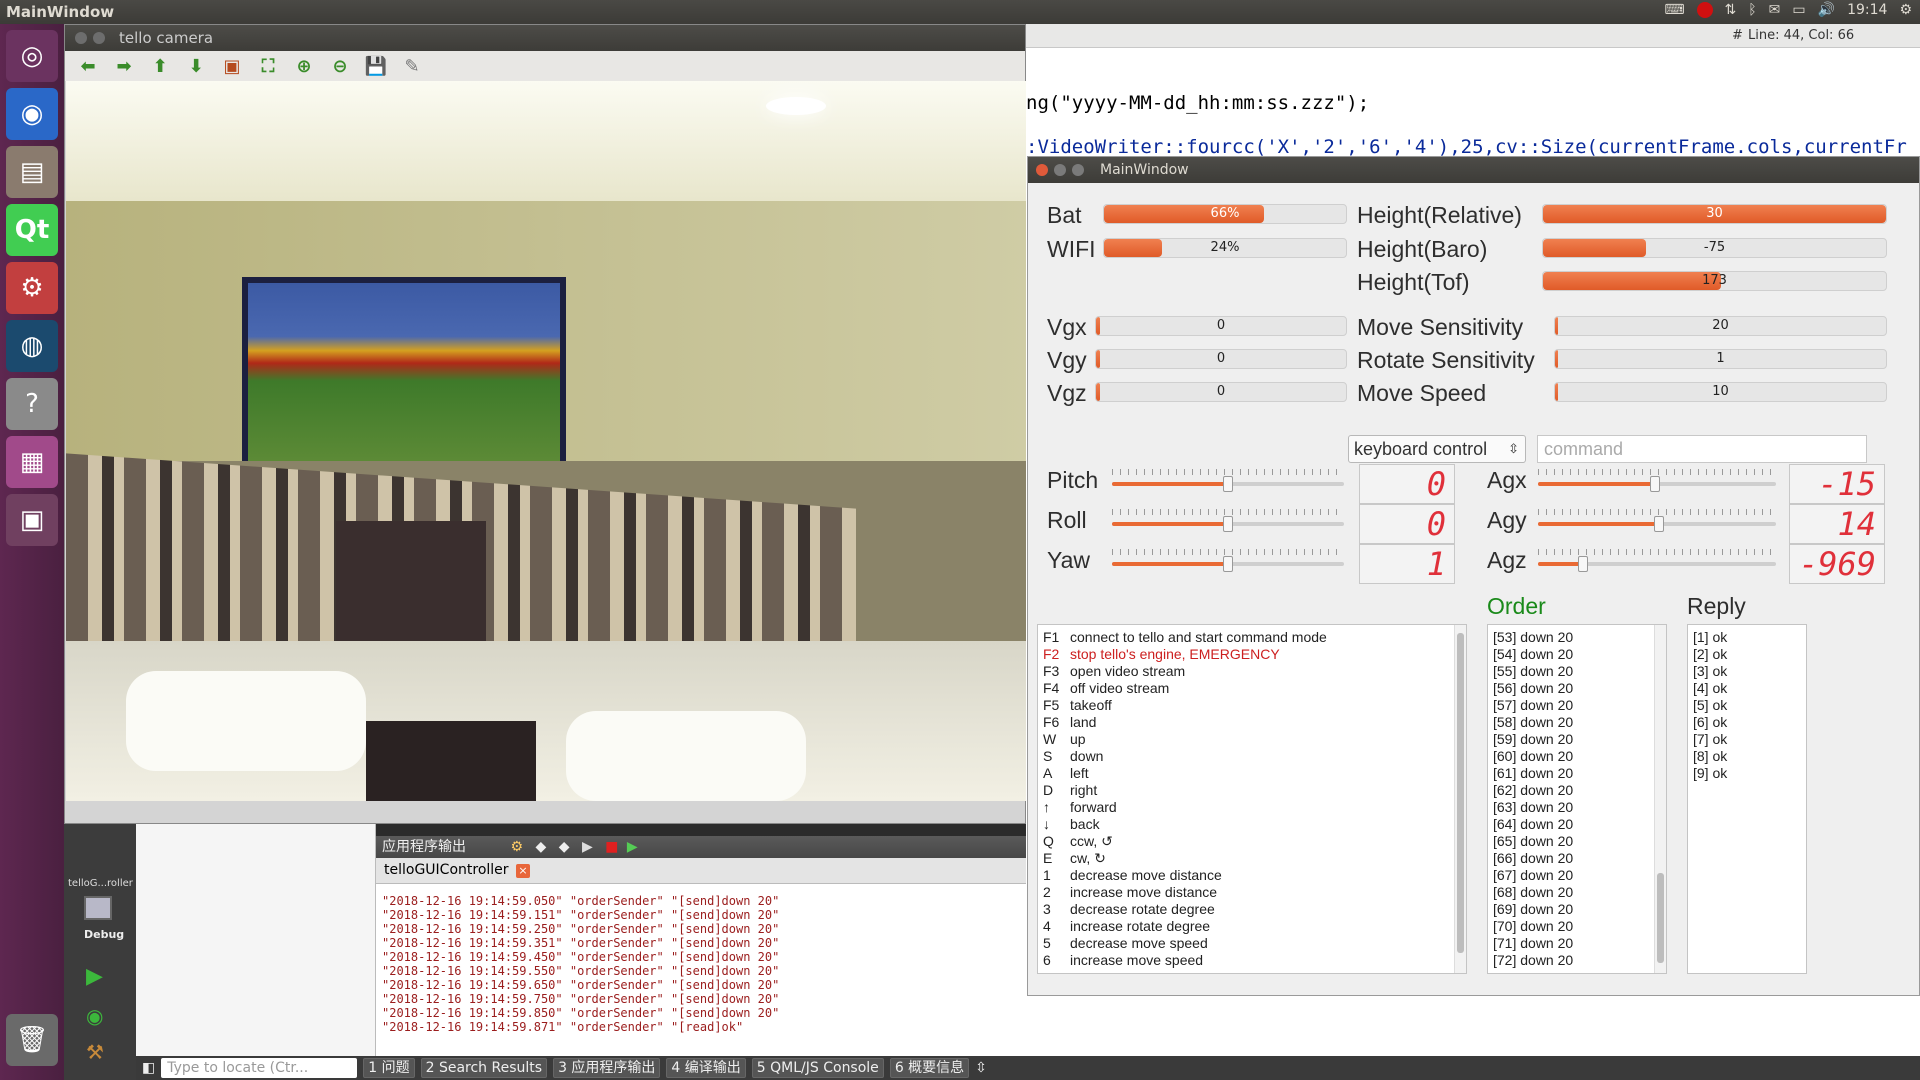  Describe the element at coordinates (1252, 875) in the screenshot. I see `key-help-row: 1 decrease move distance` at that location.